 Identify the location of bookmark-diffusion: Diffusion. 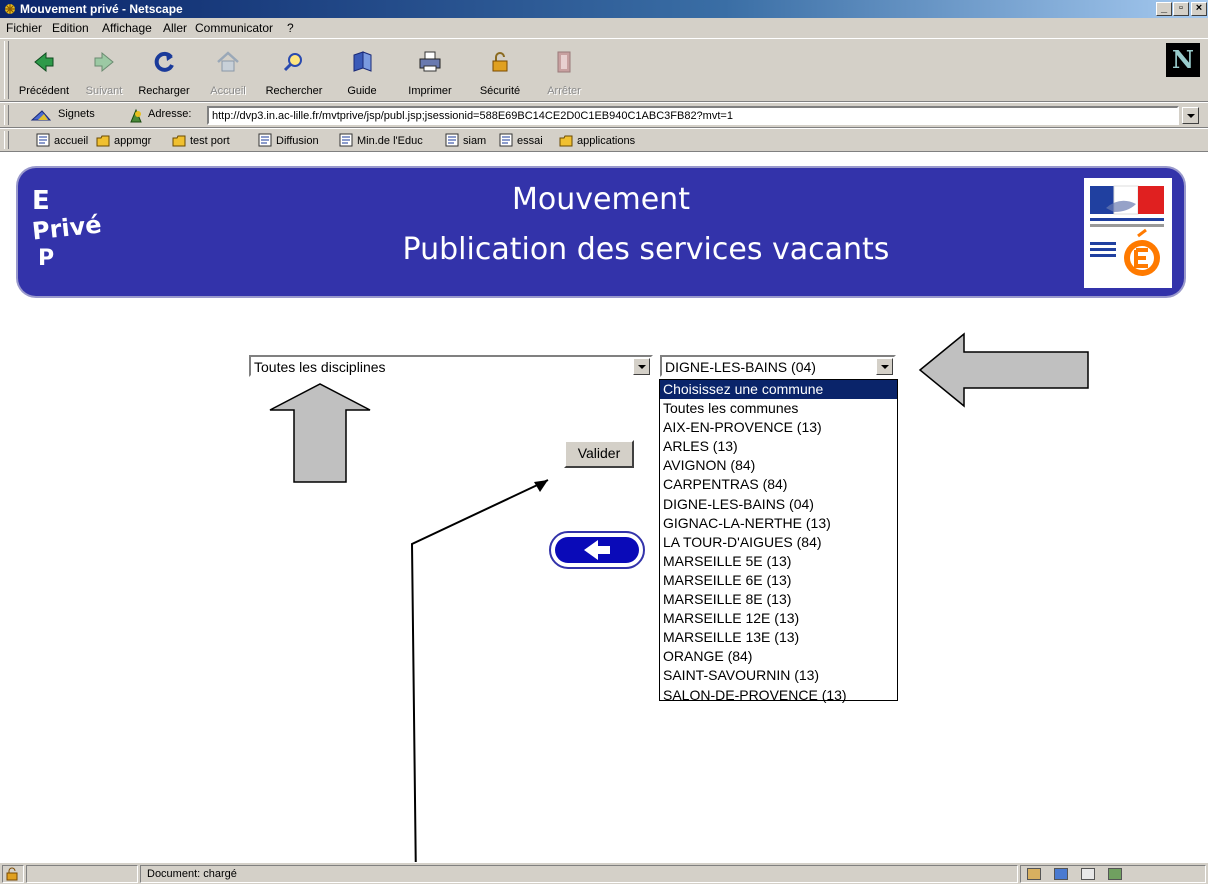
(288, 140).